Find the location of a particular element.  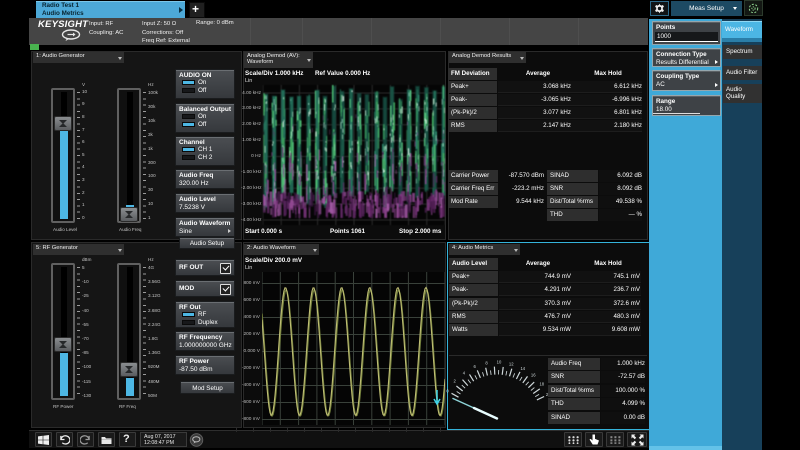

svg-text: 8 is located at coordinates (486, 363).